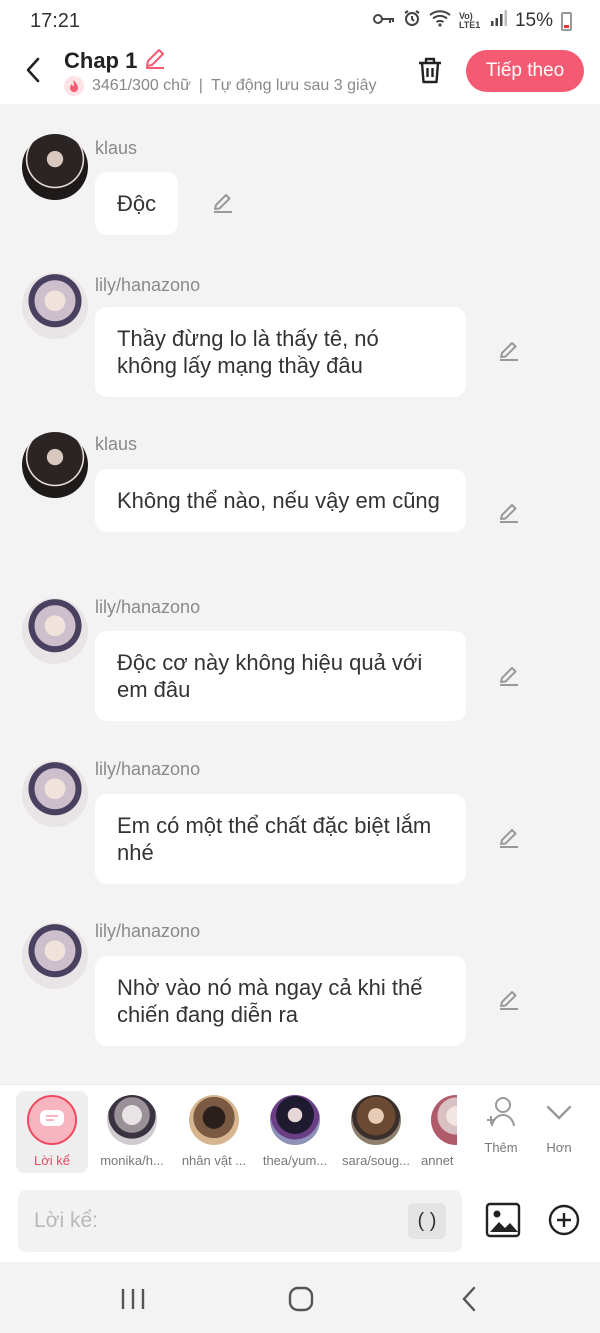 The width and height of the screenshot is (600, 1333). What do you see at coordinates (383, 21) in the screenshot?
I see `key-icon` at bounding box center [383, 21].